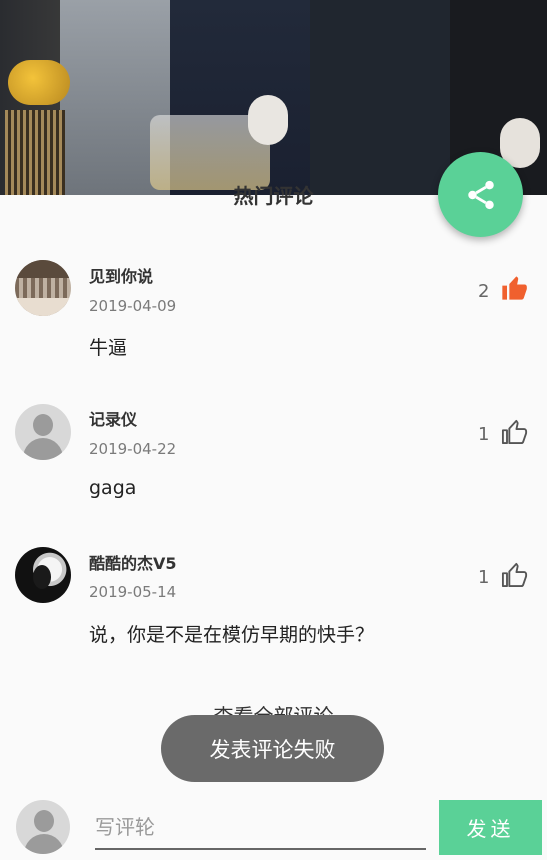 The width and height of the screenshot is (547, 860). What do you see at coordinates (133, 306) in the screenshot?
I see `comment-date: 2019-04-09` at bounding box center [133, 306].